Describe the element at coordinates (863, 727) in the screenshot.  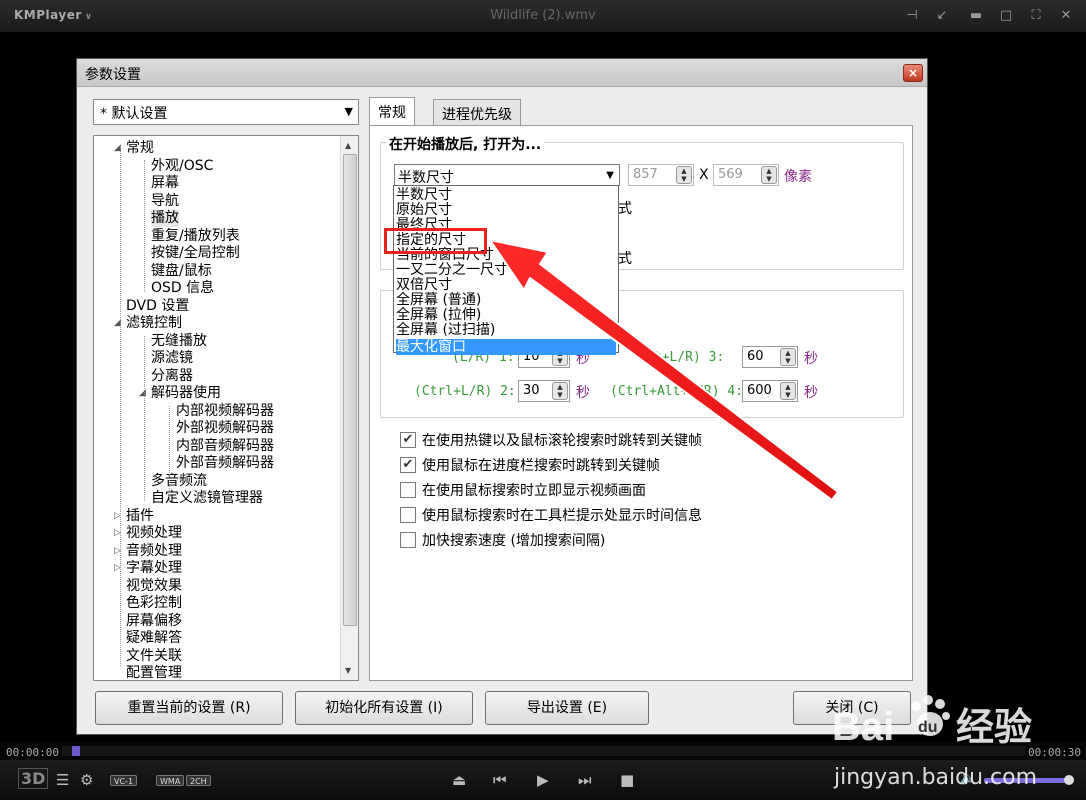
I see `watermark-brand: Bai` at that location.